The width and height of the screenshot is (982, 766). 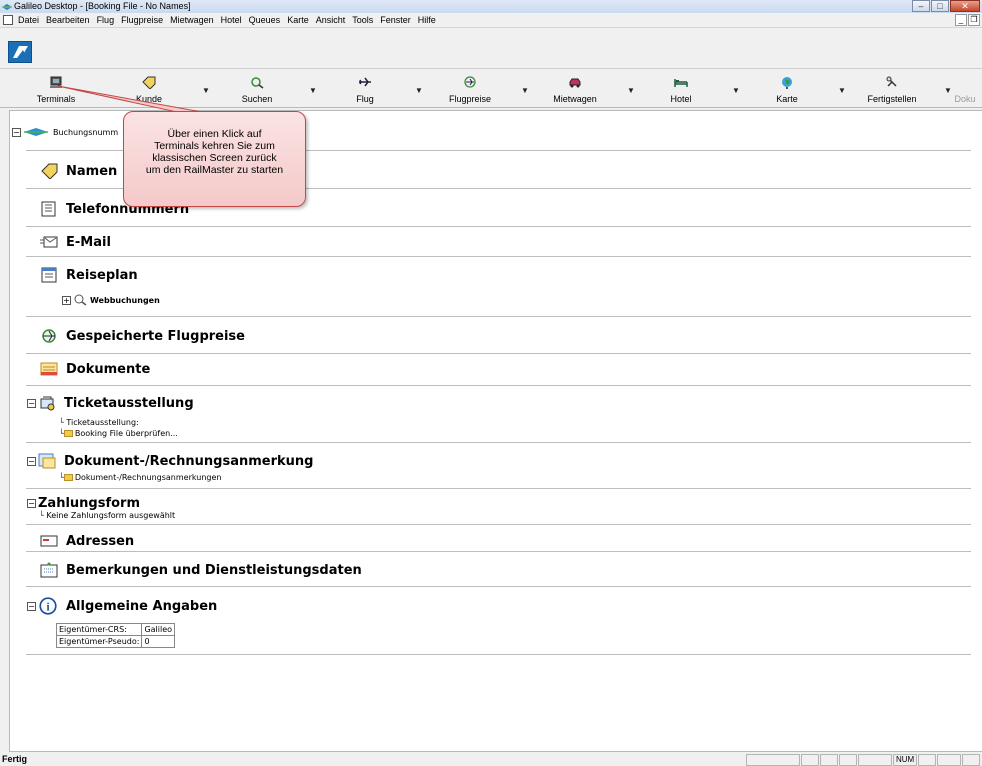 I want to click on flug-dropdown-arrow: ▼, so click(x=419, y=90).